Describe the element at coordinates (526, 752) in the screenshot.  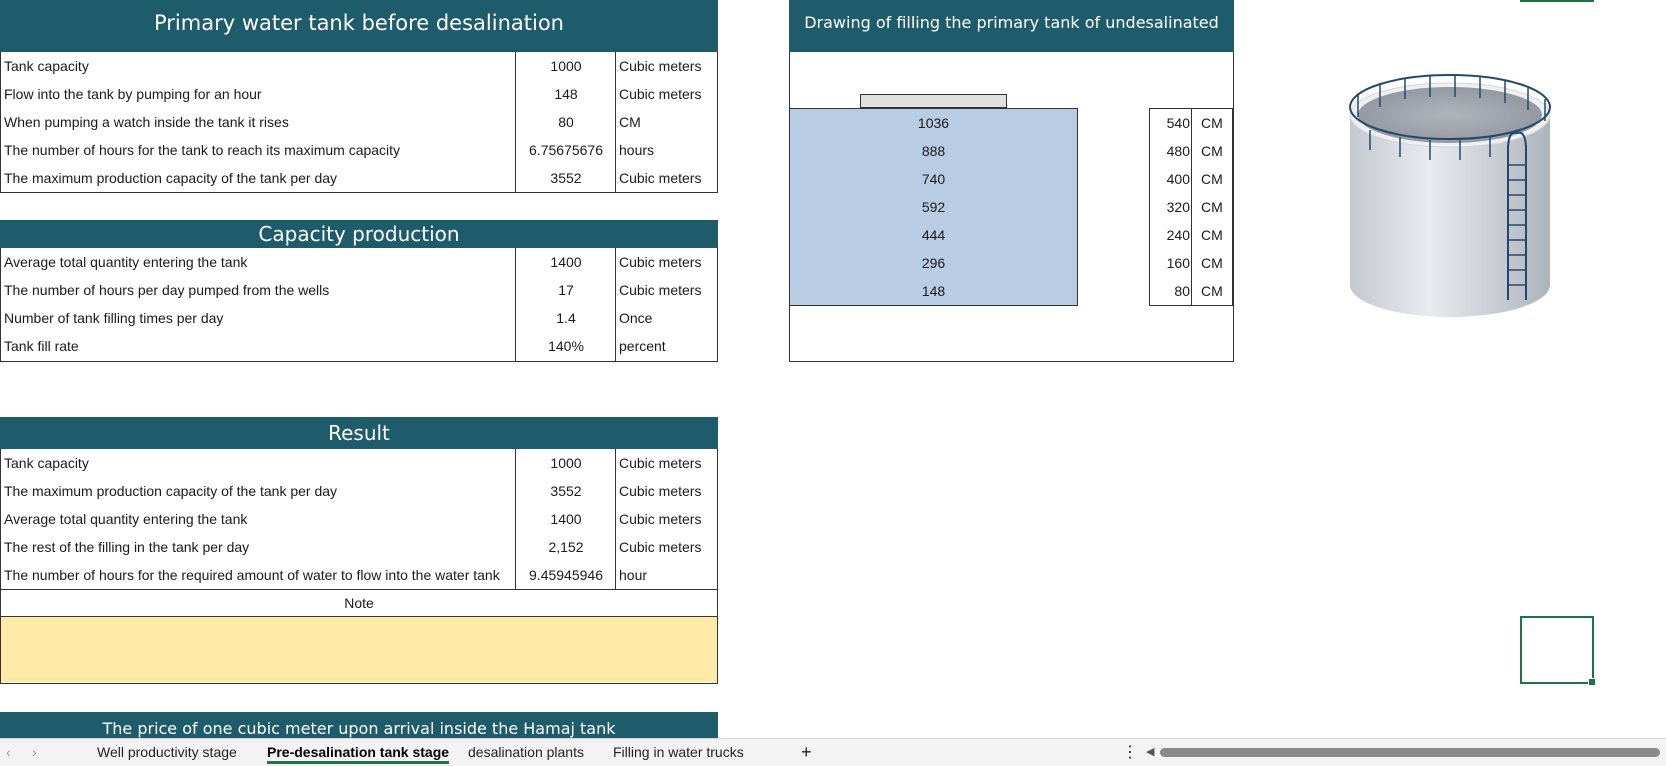
I see `tab-desalination-plants: desalination plants` at that location.